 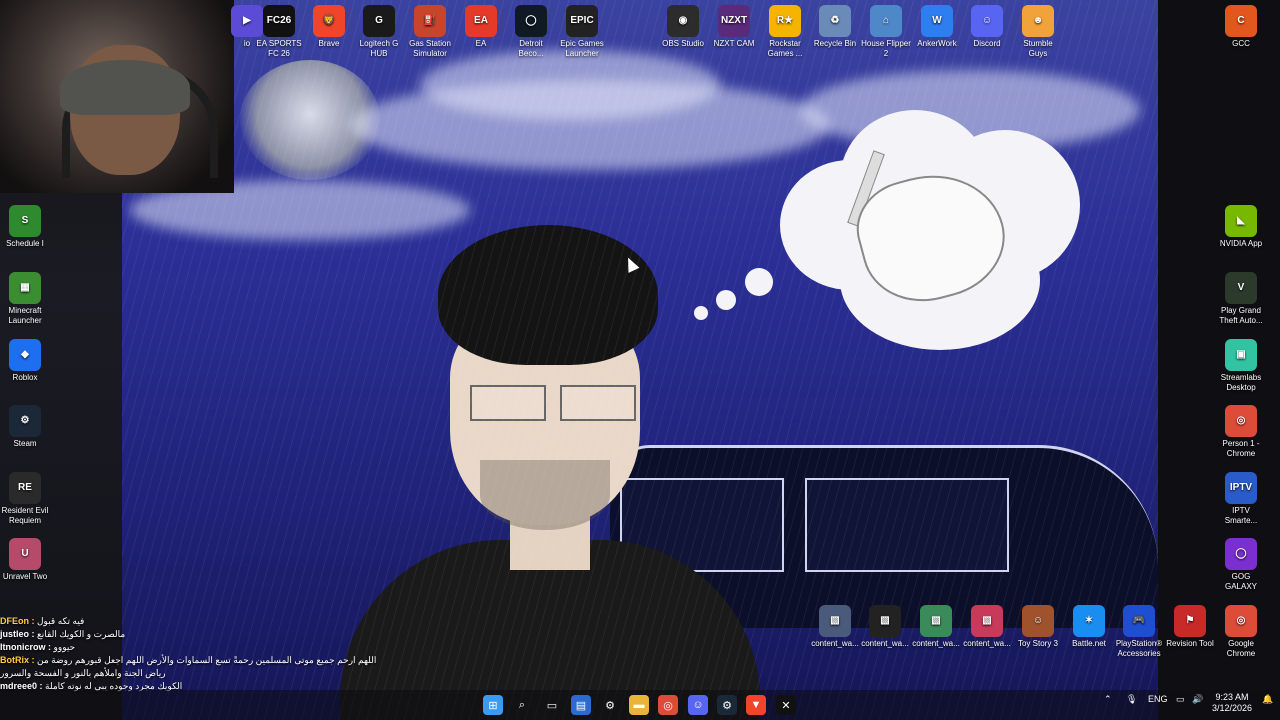 What do you see at coordinates (1241, 432) in the screenshot?
I see `desktop-icon-chrome1: ◎ Person 1 - Chrome` at bounding box center [1241, 432].